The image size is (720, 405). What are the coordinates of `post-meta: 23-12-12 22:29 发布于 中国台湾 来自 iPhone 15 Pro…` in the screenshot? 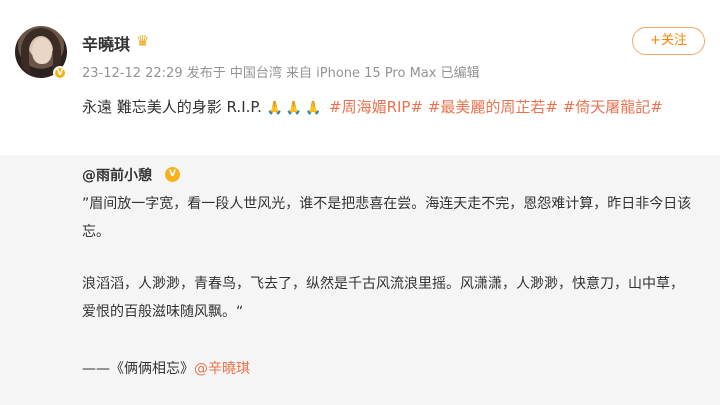 It's located at (281, 73).